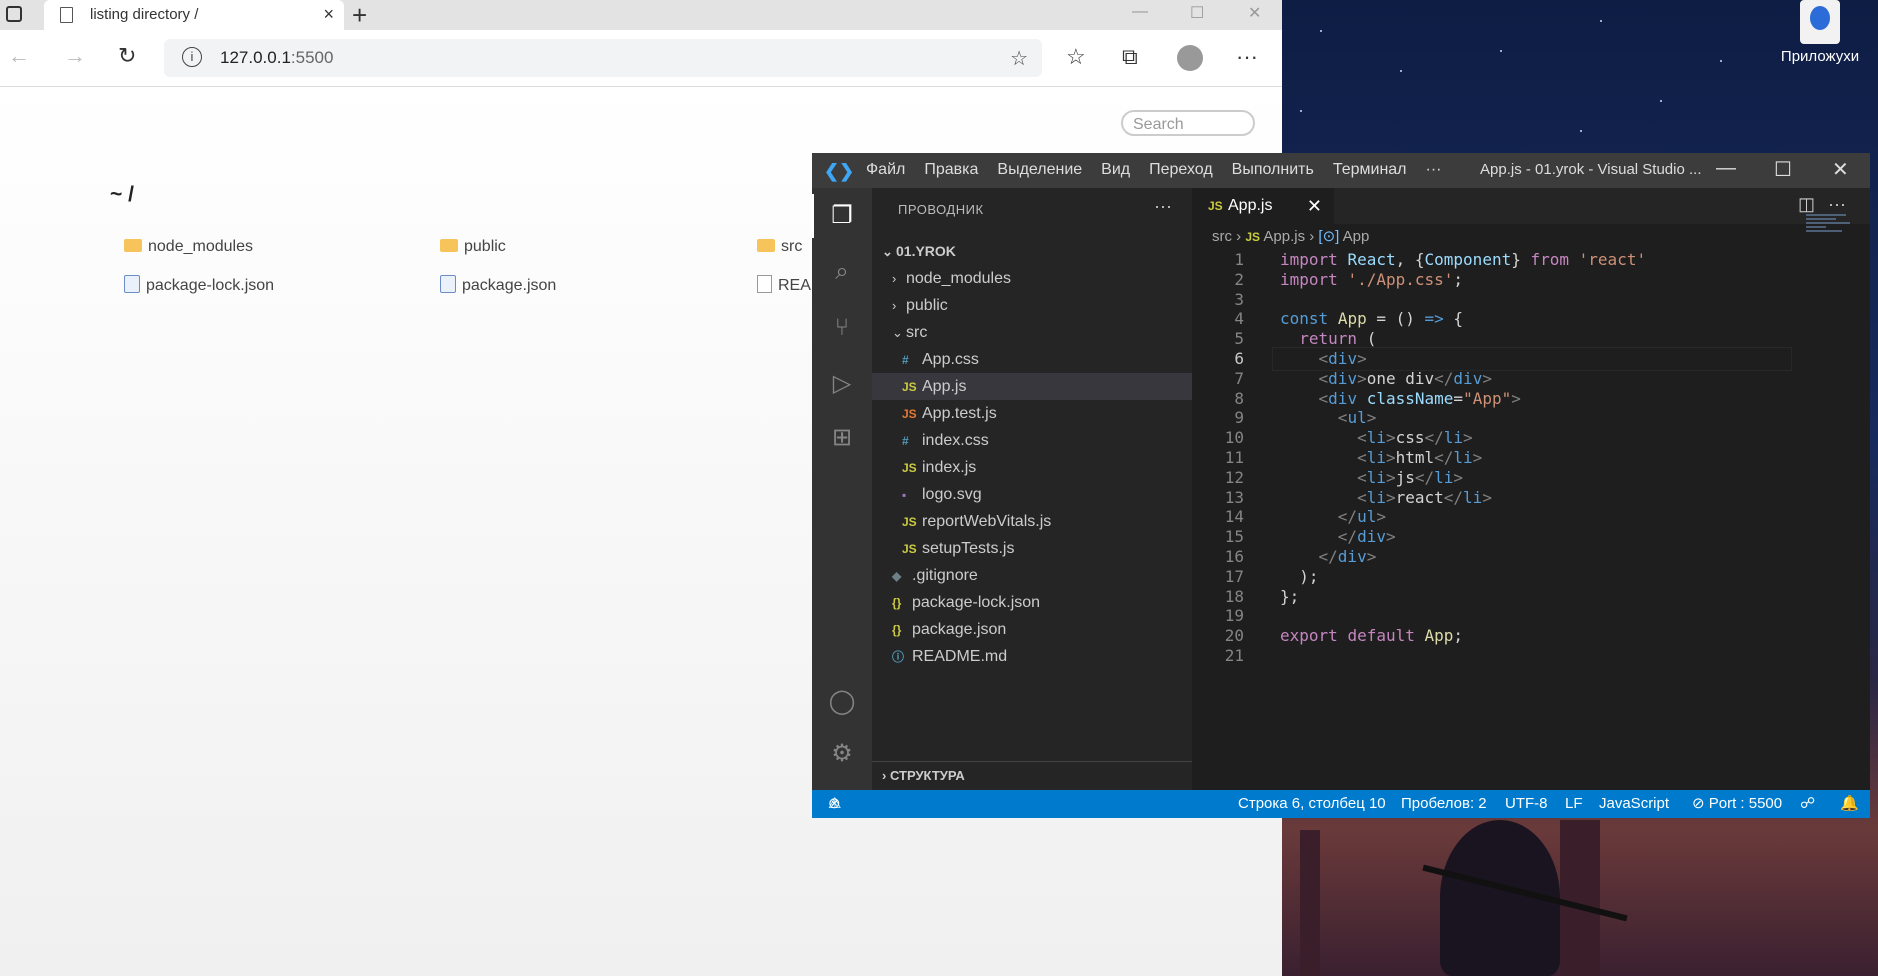 Image resolution: width=1878 pixels, height=976 pixels. What do you see at coordinates (1328, 338) in the screenshot?
I see `code-line: return (` at bounding box center [1328, 338].